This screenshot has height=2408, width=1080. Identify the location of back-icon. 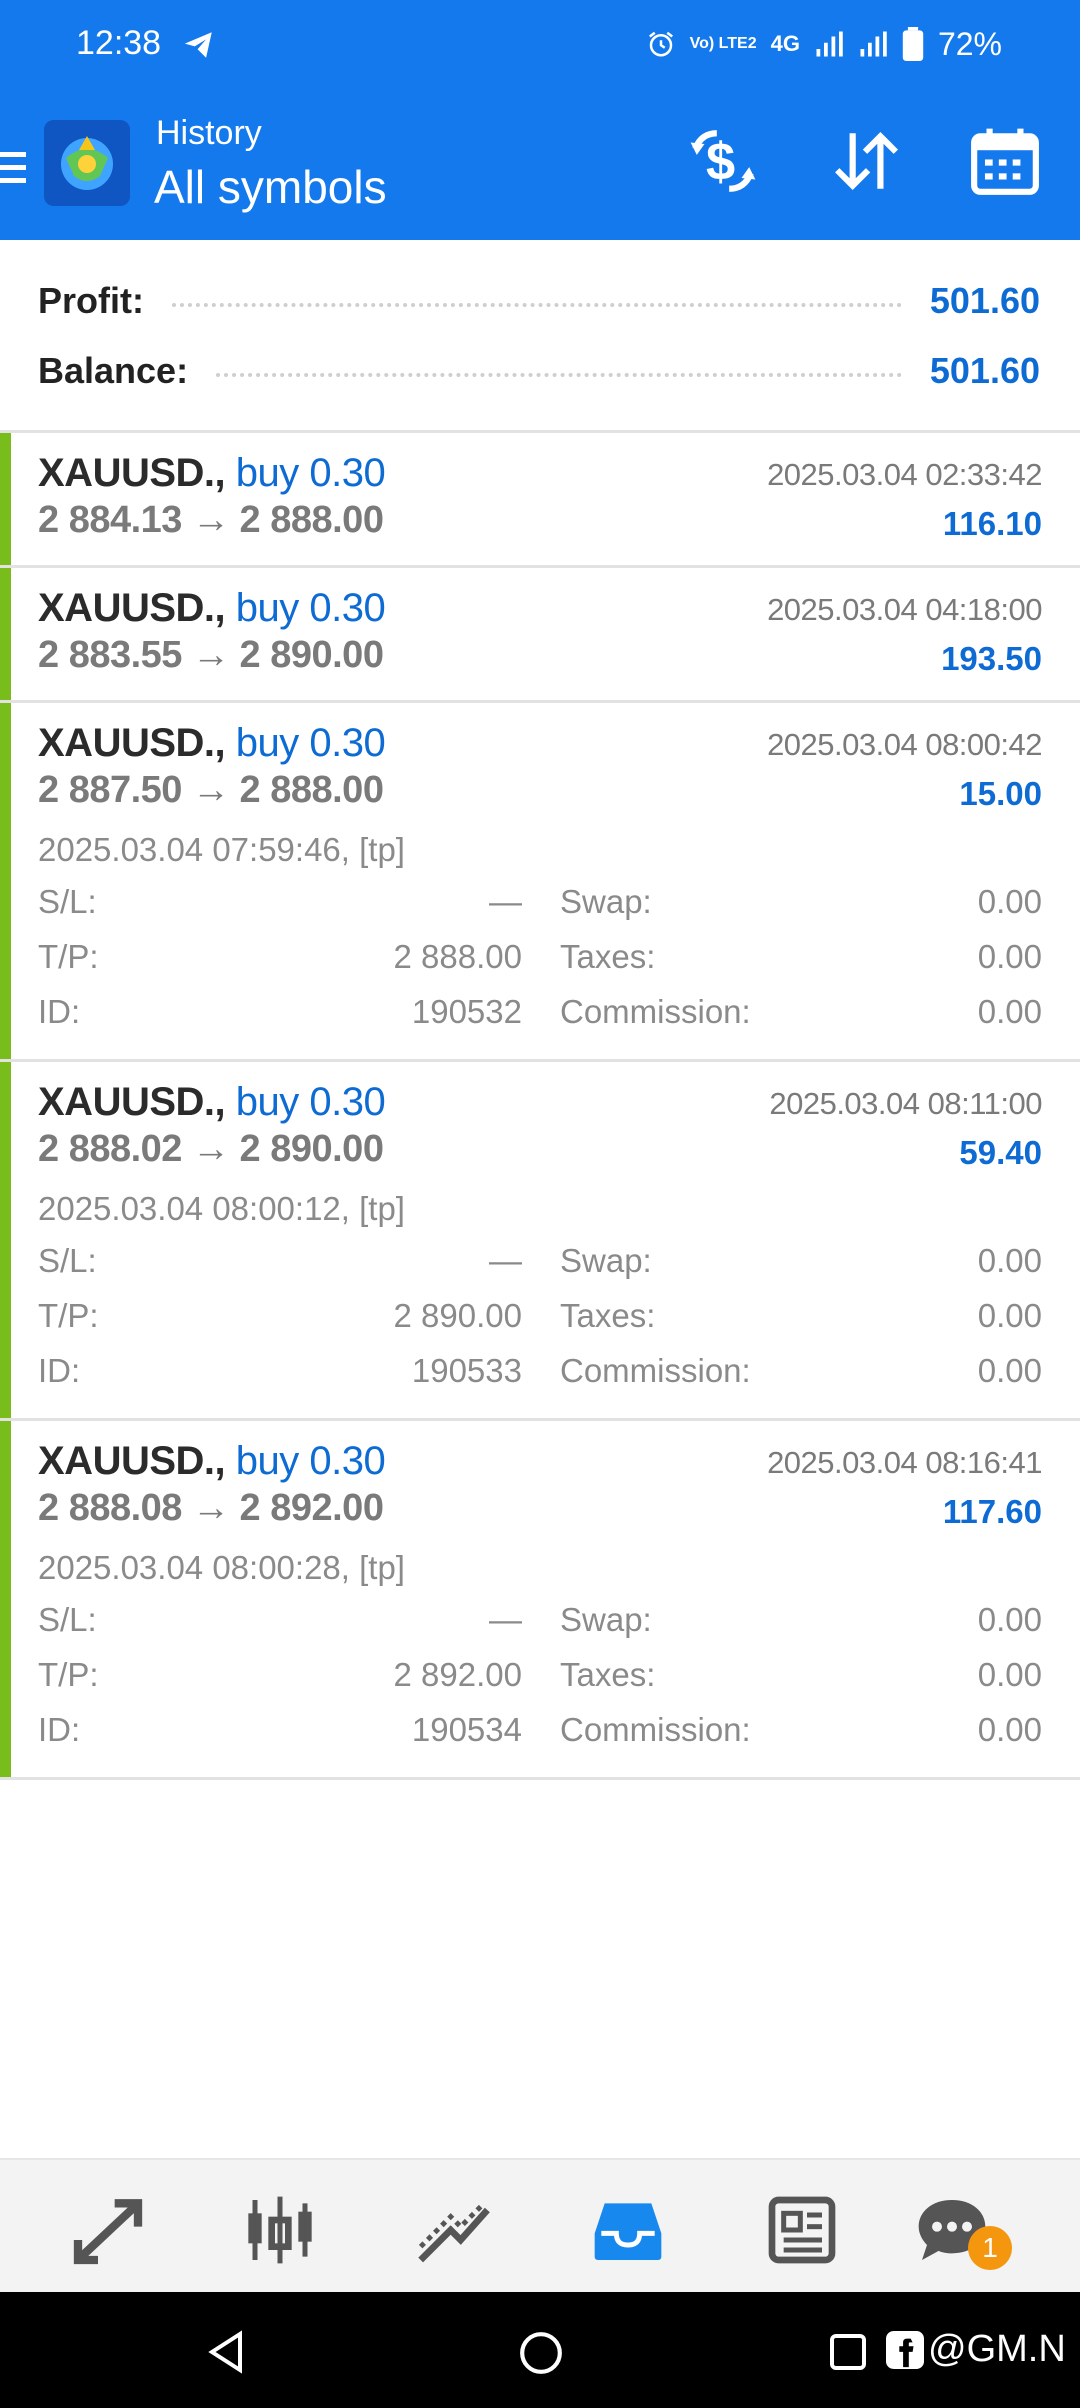
(226, 2352).